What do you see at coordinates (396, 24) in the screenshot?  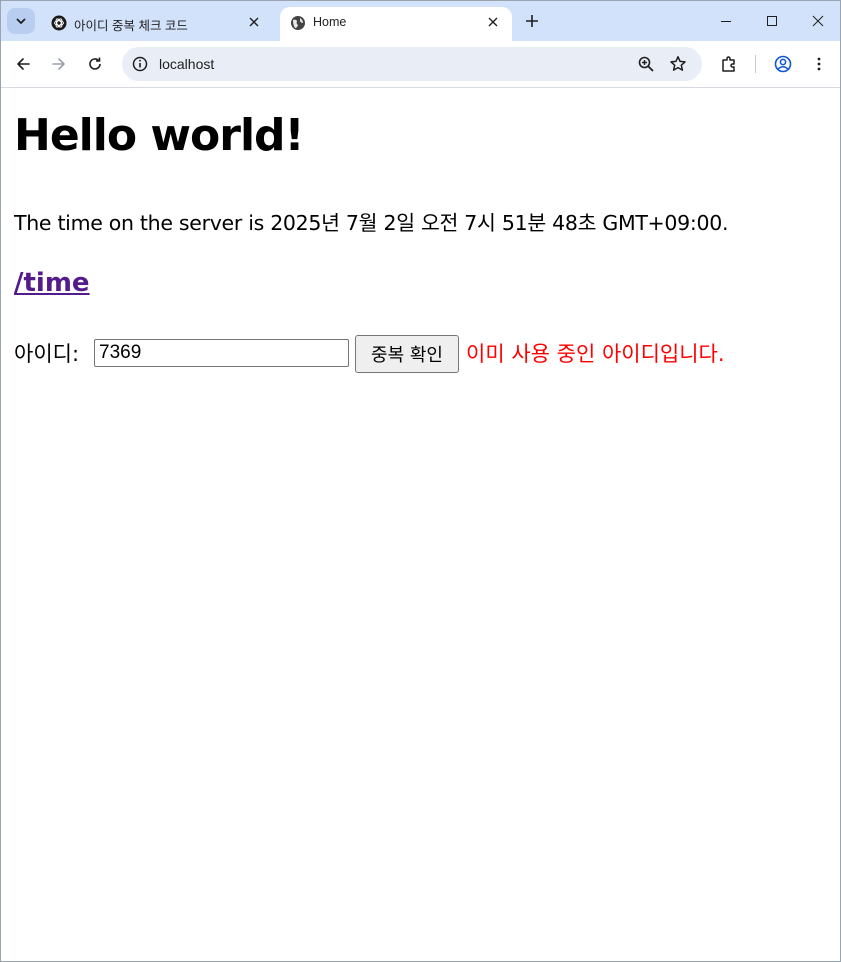 I see `tab-home: Home` at bounding box center [396, 24].